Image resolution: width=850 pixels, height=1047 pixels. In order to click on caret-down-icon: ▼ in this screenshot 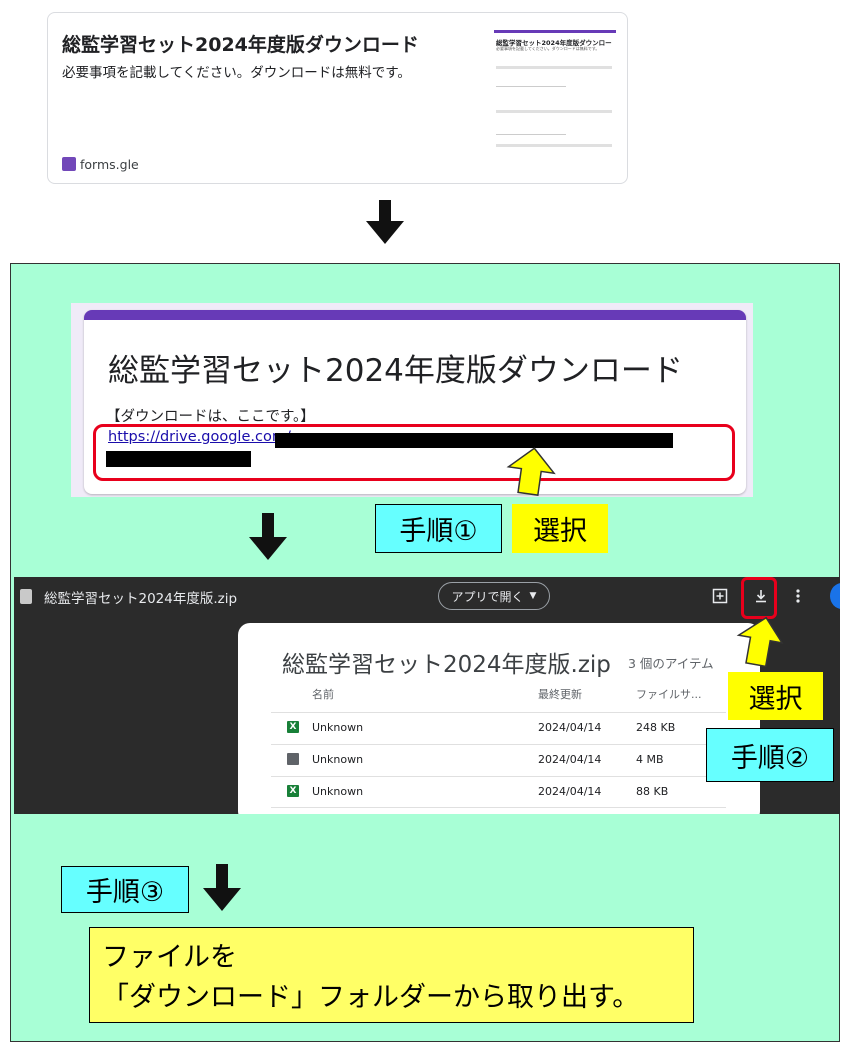, I will do `click(533, 596)`.